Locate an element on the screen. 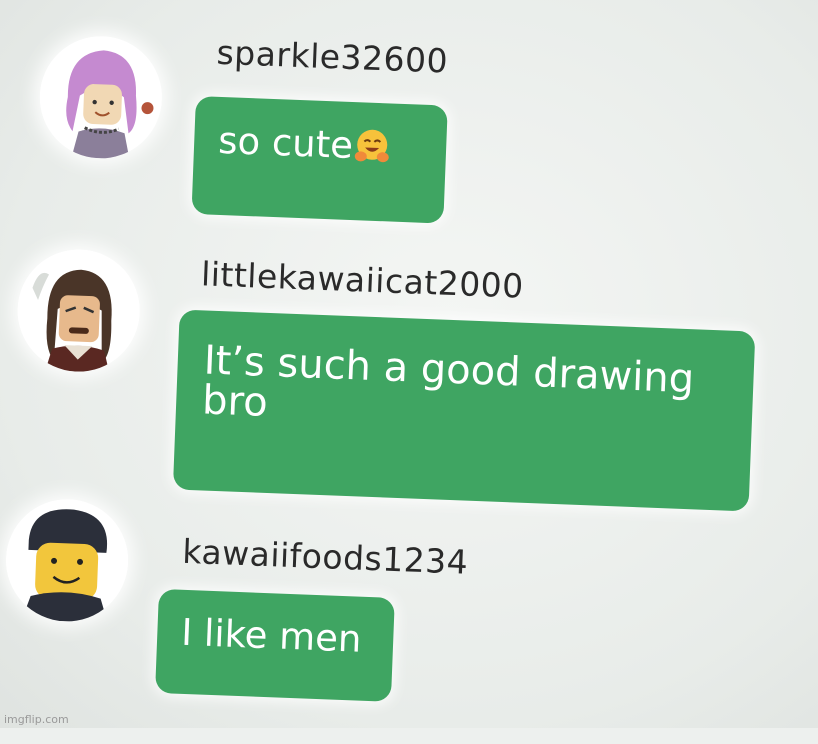  message-bubble: I like men is located at coordinates (275, 645).